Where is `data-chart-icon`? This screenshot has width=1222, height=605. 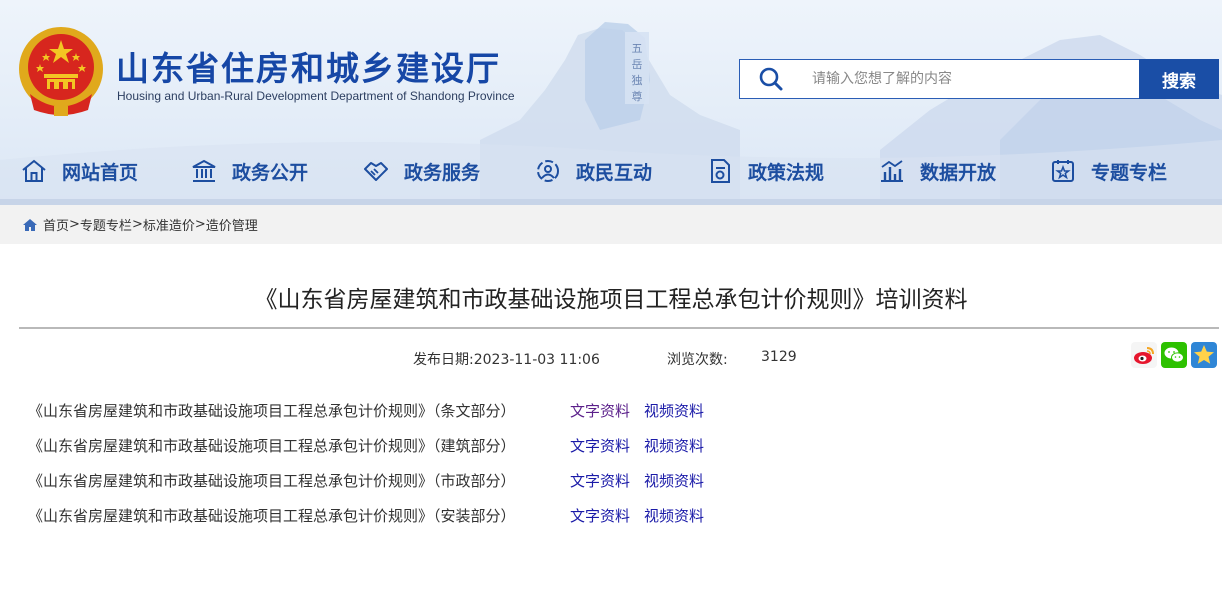 data-chart-icon is located at coordinates (892, 171).